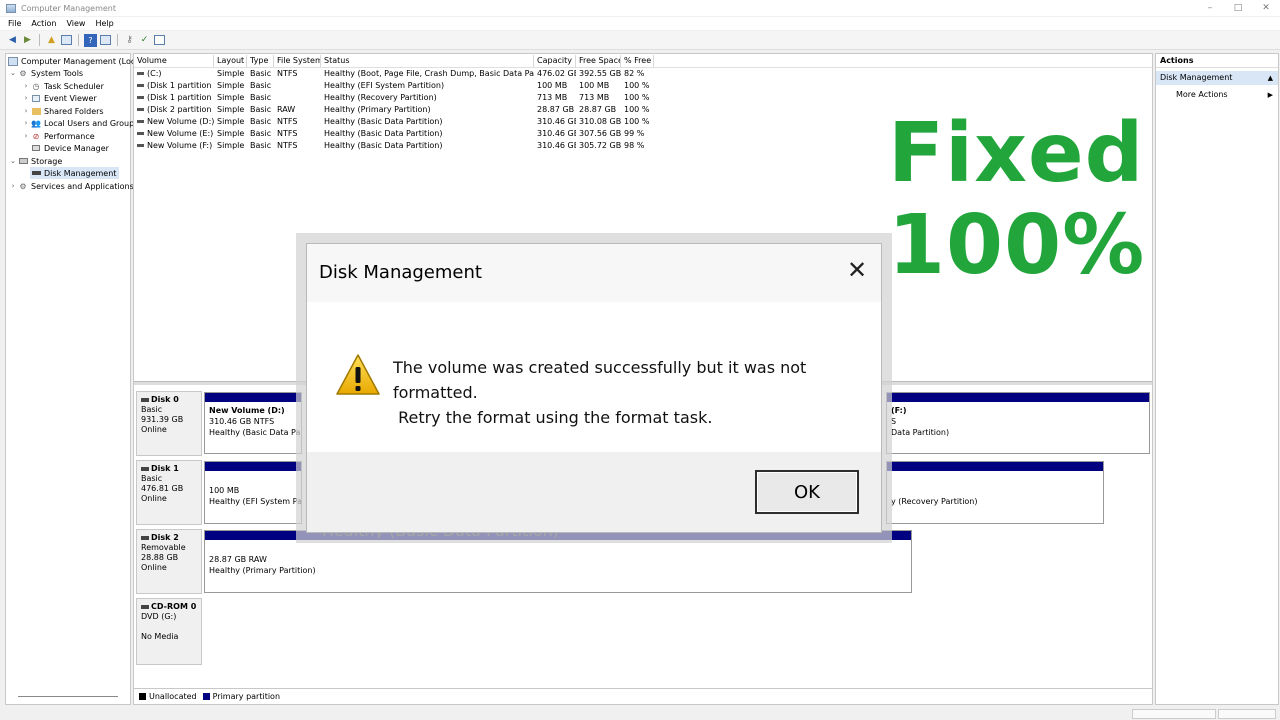 The height and width of the screenshot is (720, 1280). What do you see at coordinates (1210, 8) in the screenshot?
I see `minimize-button: –` at bounding box center [1210, 8].